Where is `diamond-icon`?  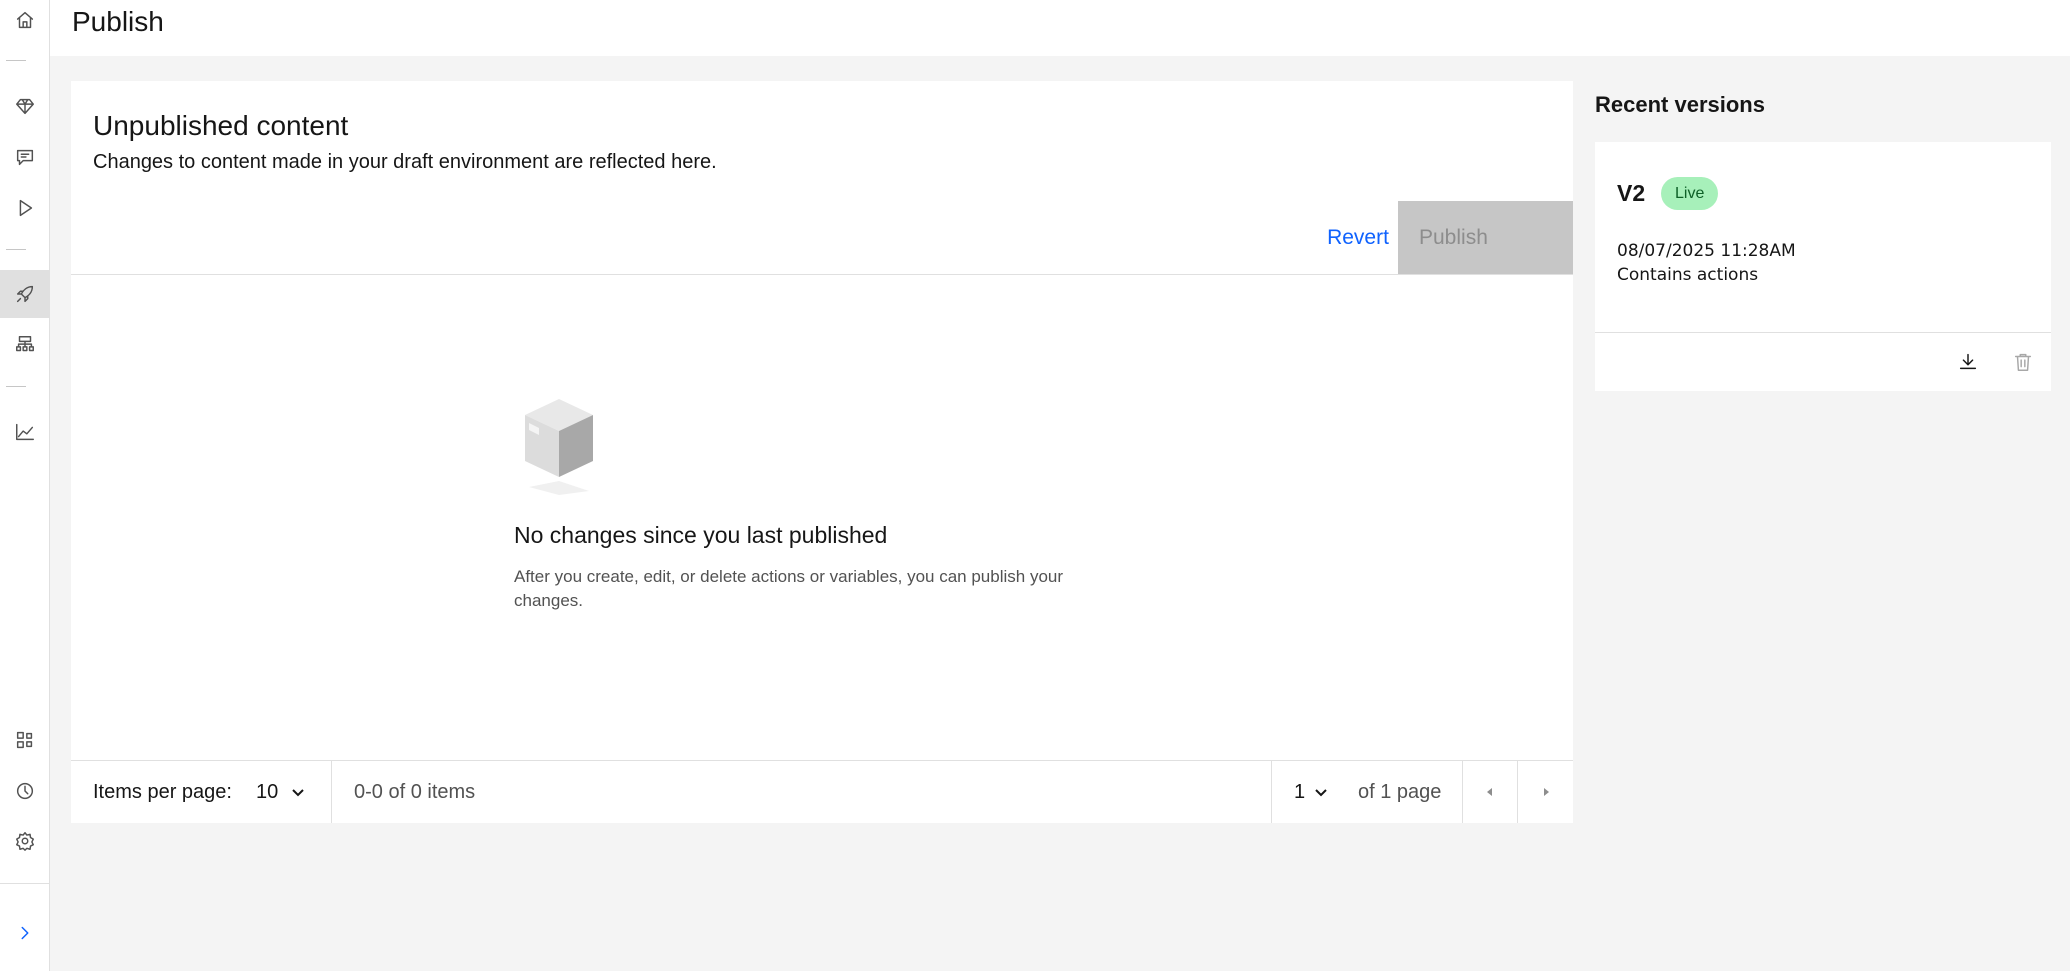
diamond-icon is located at coordinates (25, 106).